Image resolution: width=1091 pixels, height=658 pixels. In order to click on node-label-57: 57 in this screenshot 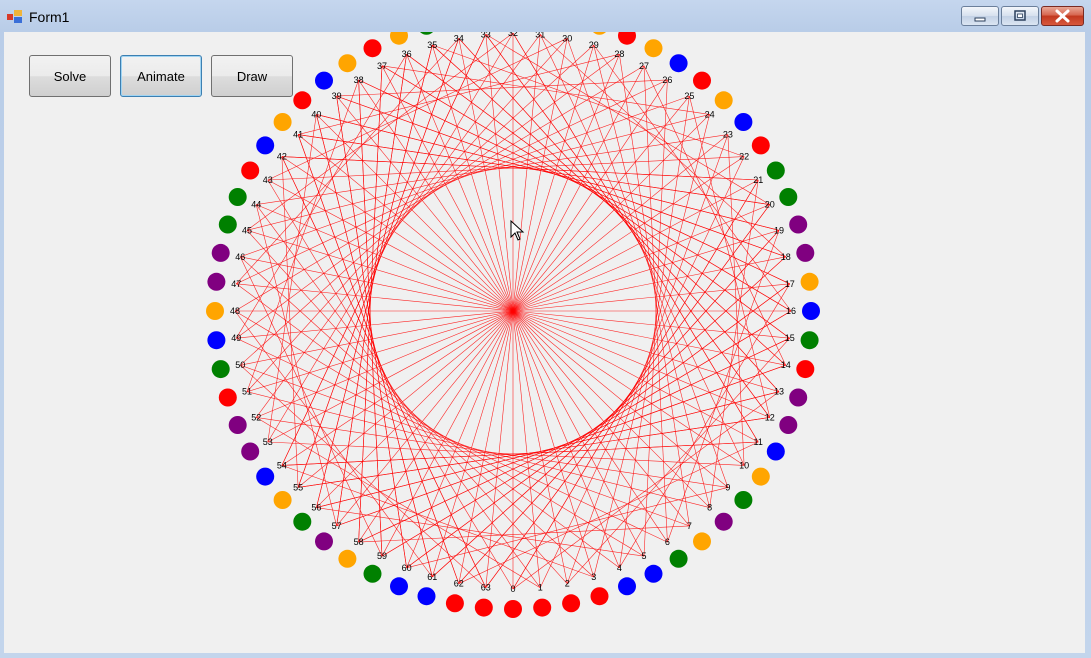, I will do `click(337, 526)`.